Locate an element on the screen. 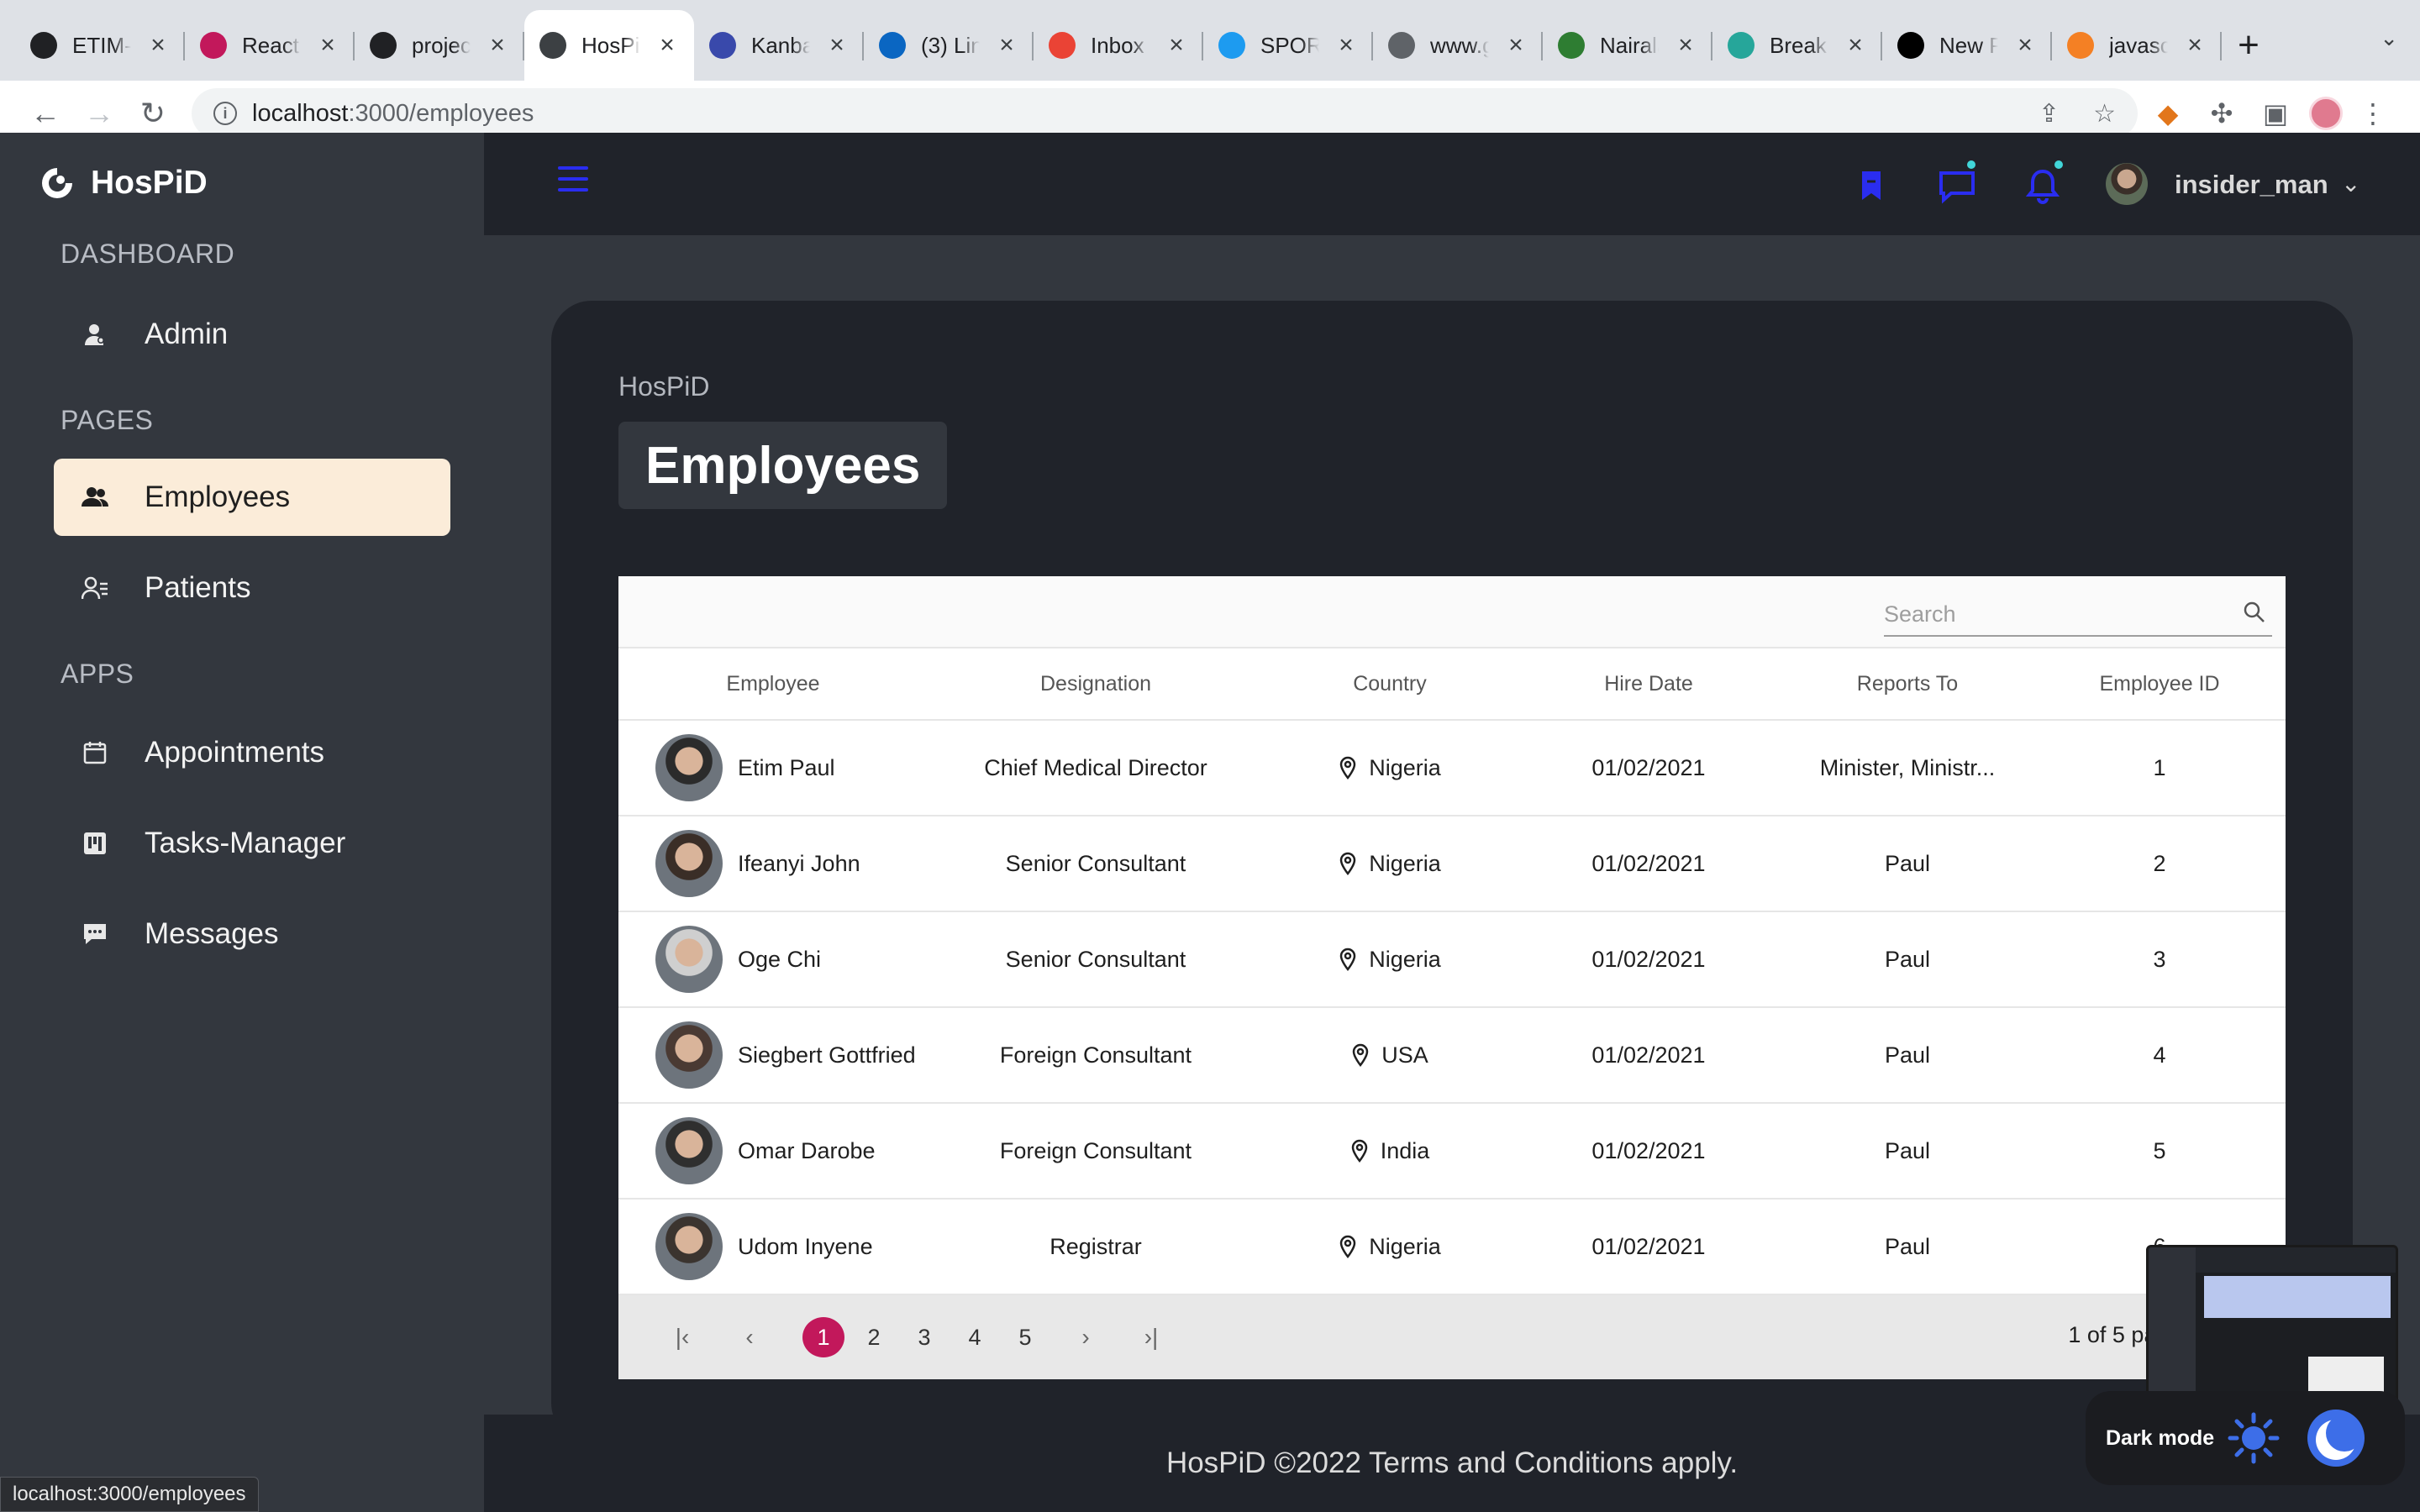 The image size is (2420, 1512). column-header-reports-to: Reports To is located at coordinates (1907, 684).